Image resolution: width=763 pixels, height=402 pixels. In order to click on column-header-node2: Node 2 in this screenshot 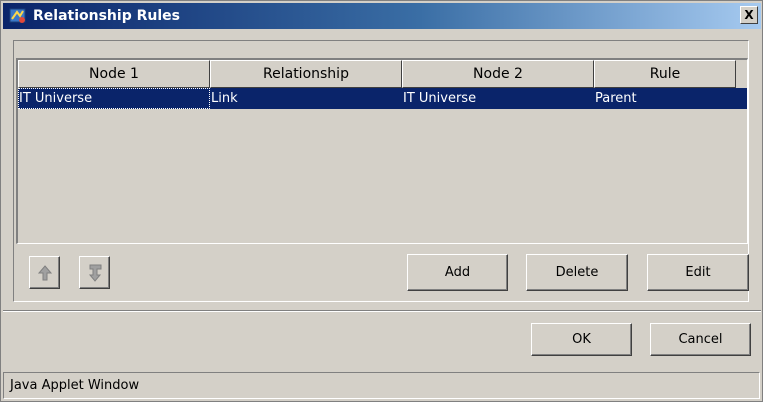, I will do `click(498, 74)`.